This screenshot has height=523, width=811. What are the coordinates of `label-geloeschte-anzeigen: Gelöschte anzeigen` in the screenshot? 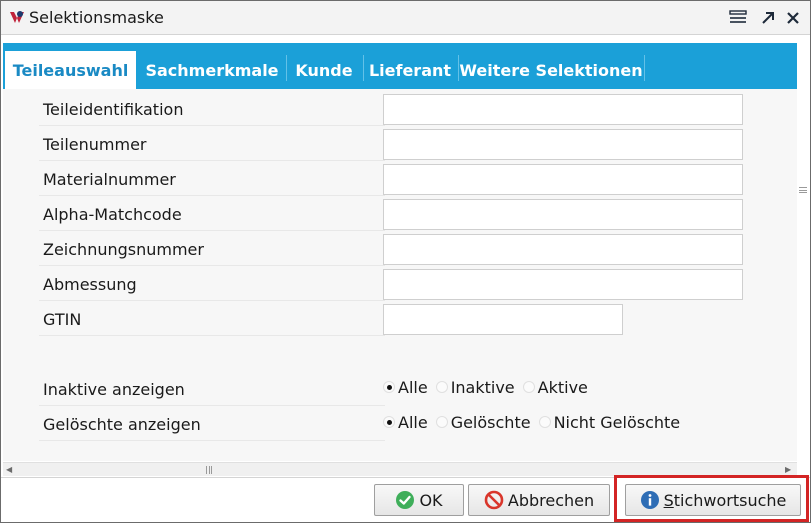 It's located at (212, 424).